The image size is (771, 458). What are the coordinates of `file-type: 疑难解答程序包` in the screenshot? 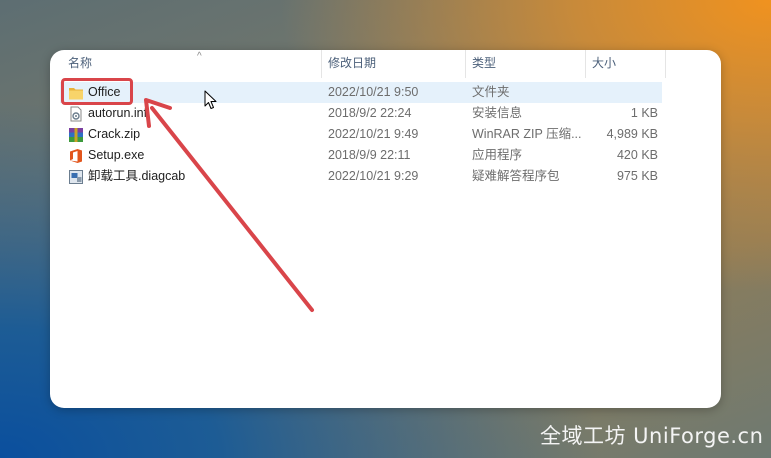 It's located at (516, 176).